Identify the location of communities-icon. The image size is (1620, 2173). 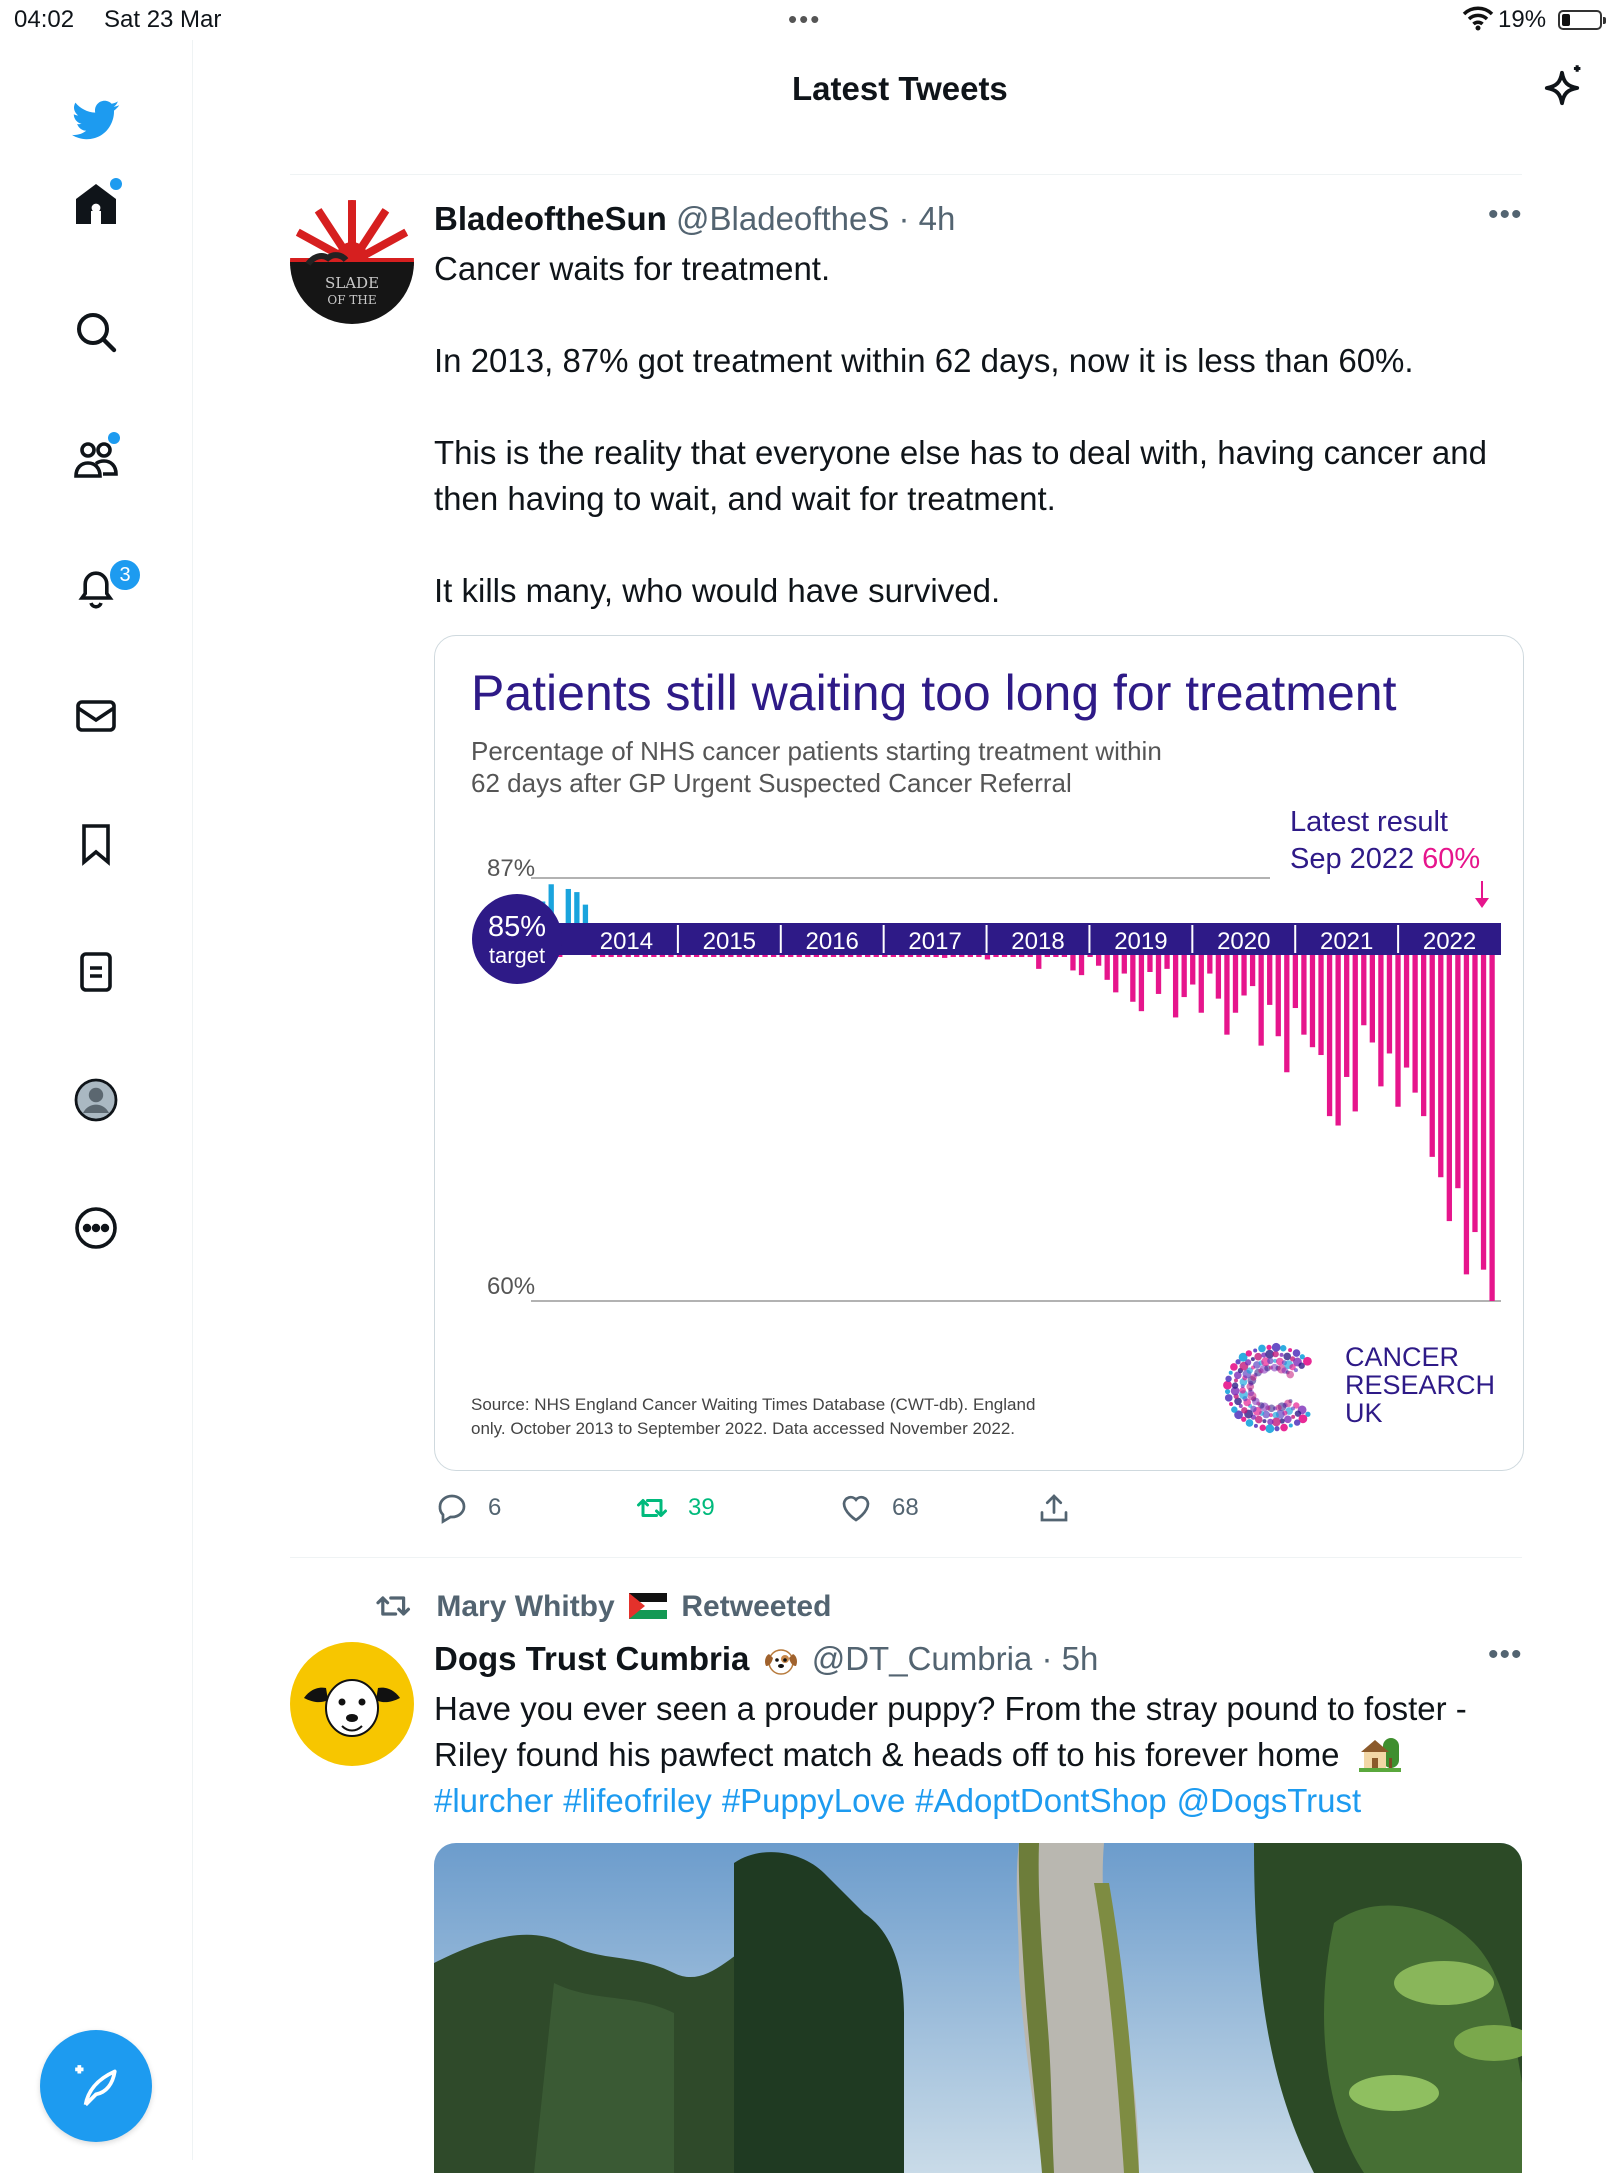
(96, 460).